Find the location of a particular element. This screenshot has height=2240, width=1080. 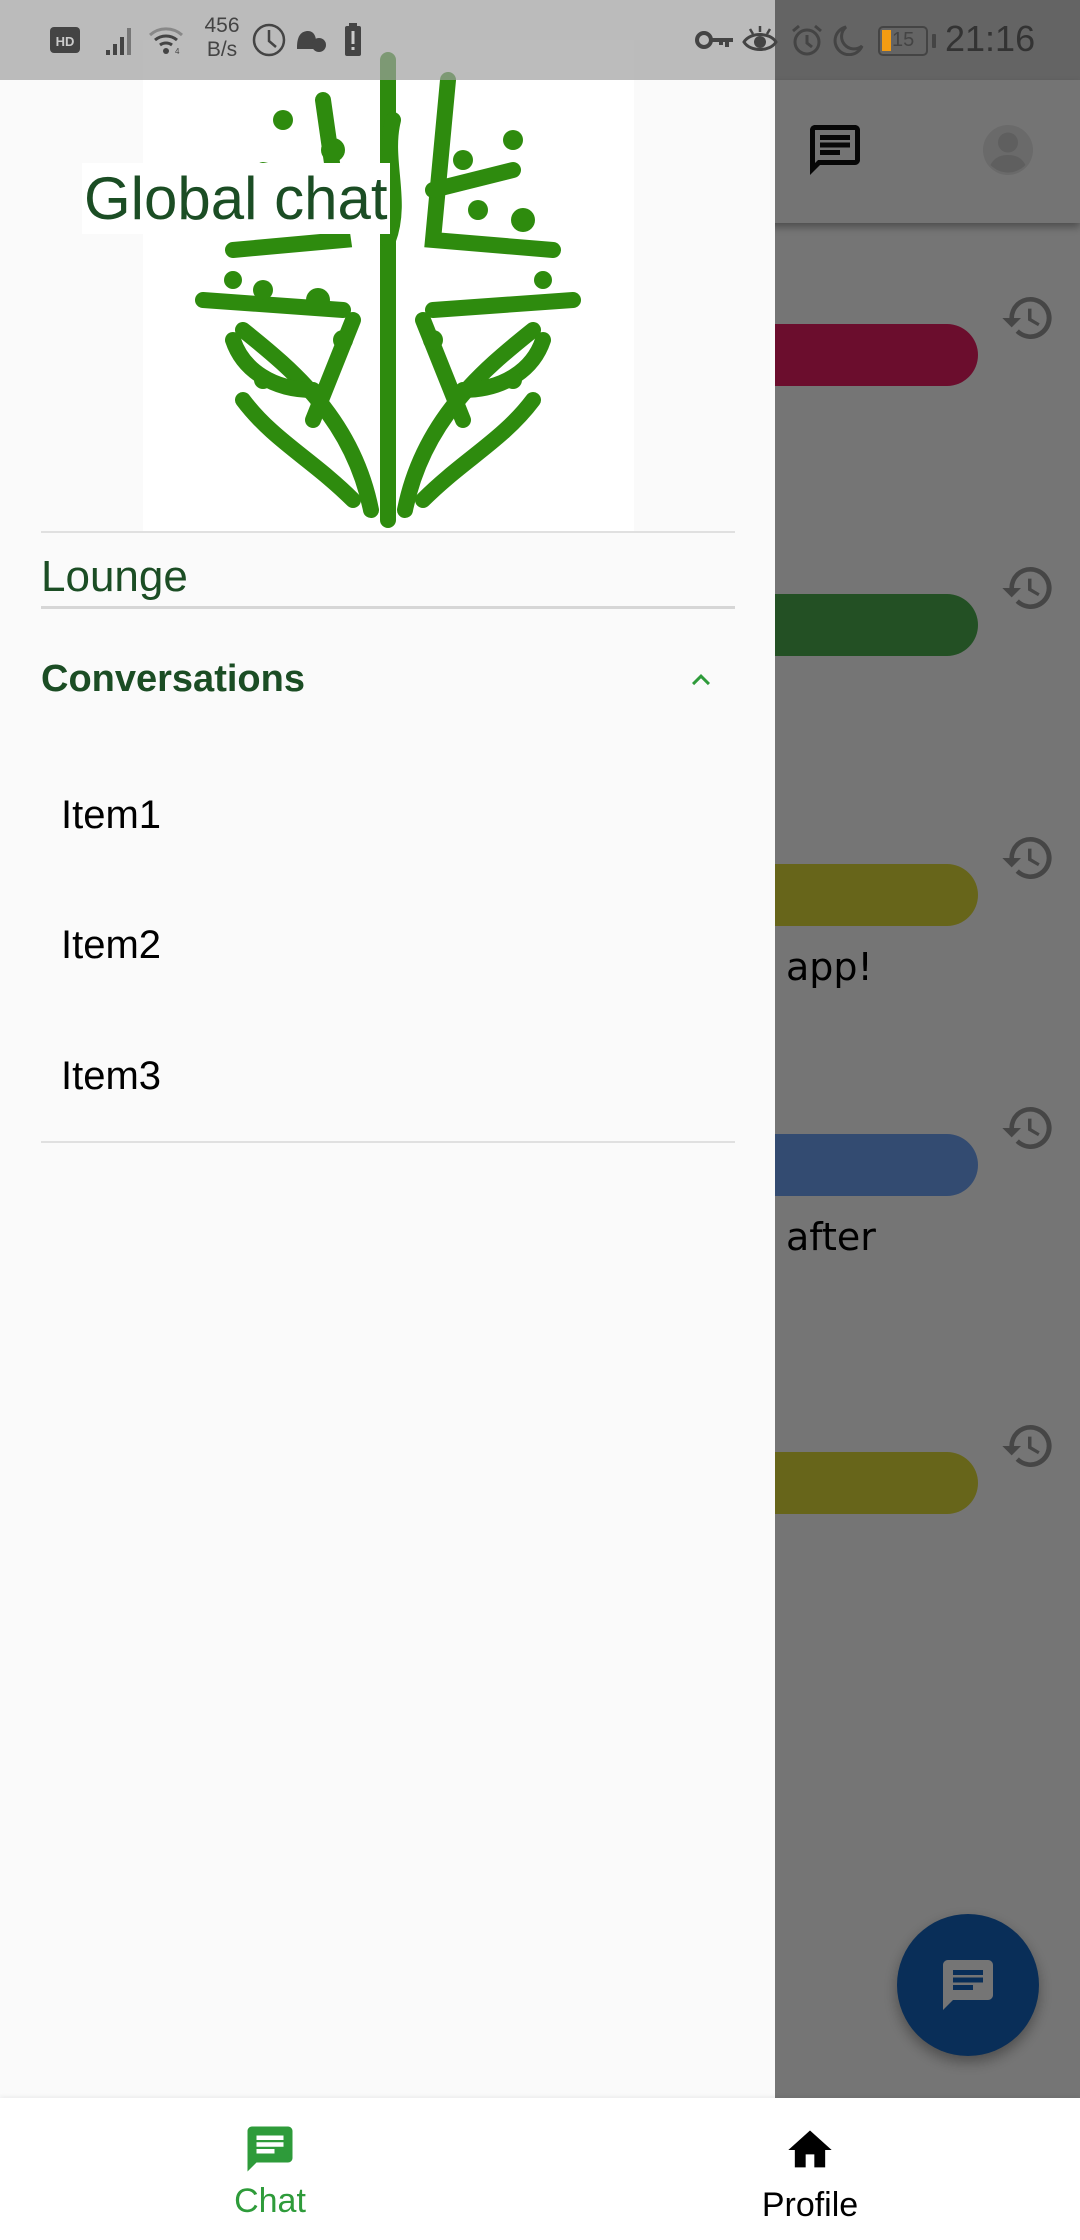

status-bar: HD 4 456 B/s 15 21:16 is located at coordinates (540, 40).